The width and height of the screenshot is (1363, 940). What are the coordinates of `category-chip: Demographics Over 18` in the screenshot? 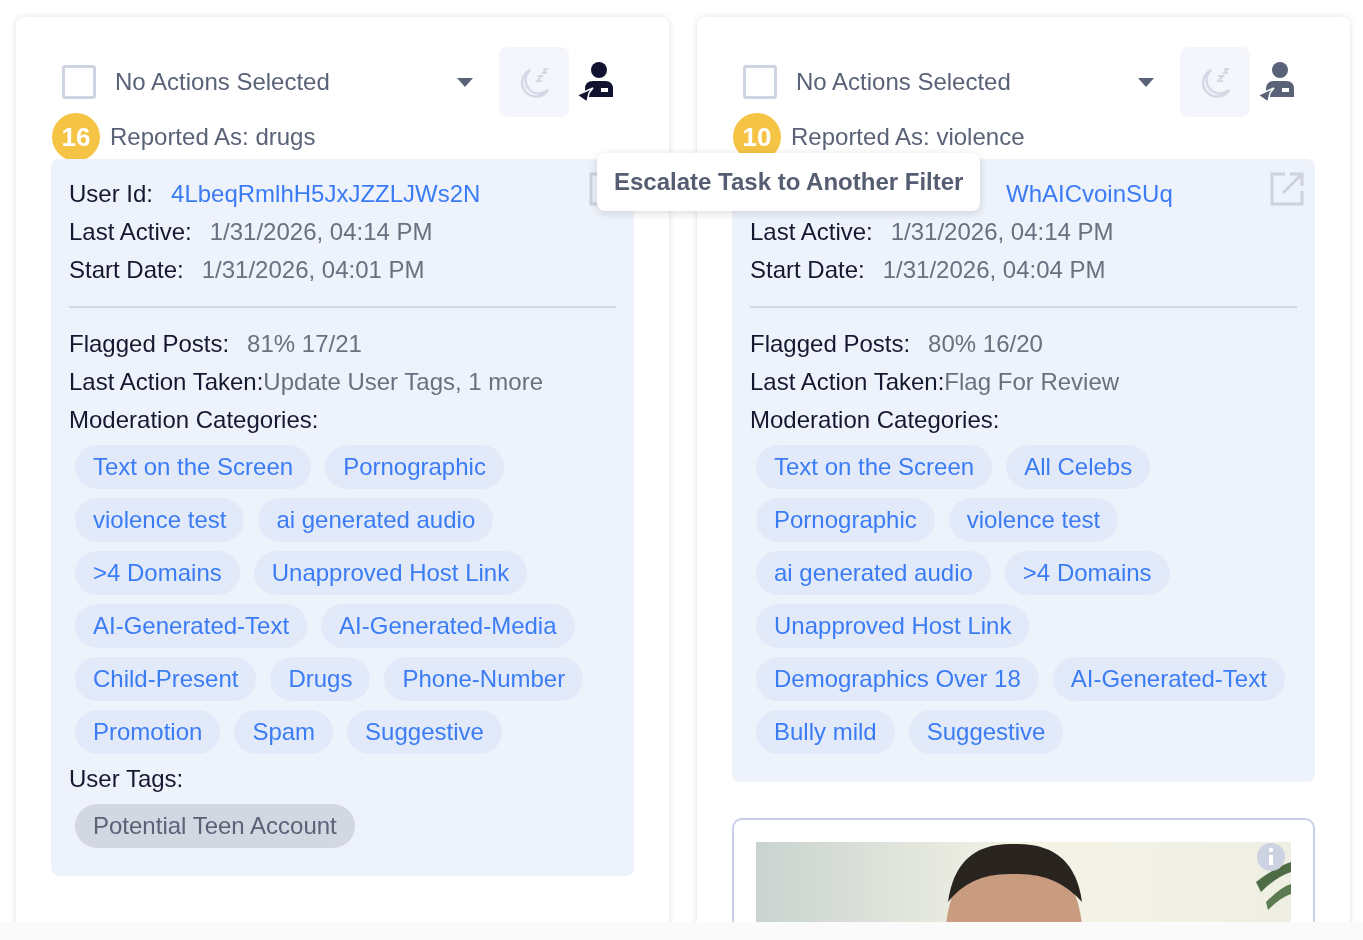 It's located at (897, 679).